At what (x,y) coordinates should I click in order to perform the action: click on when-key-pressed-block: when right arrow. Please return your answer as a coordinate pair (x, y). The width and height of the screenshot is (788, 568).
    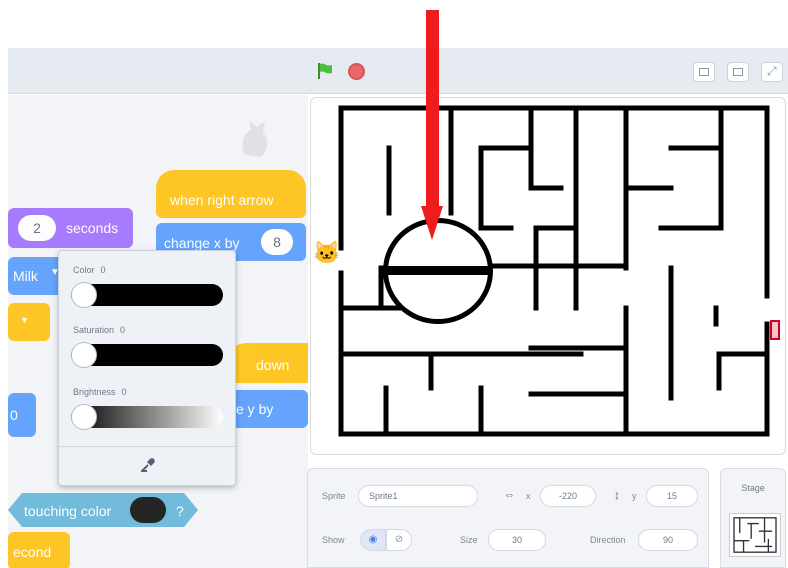
    Looking at the image, I should click on (231, 194).